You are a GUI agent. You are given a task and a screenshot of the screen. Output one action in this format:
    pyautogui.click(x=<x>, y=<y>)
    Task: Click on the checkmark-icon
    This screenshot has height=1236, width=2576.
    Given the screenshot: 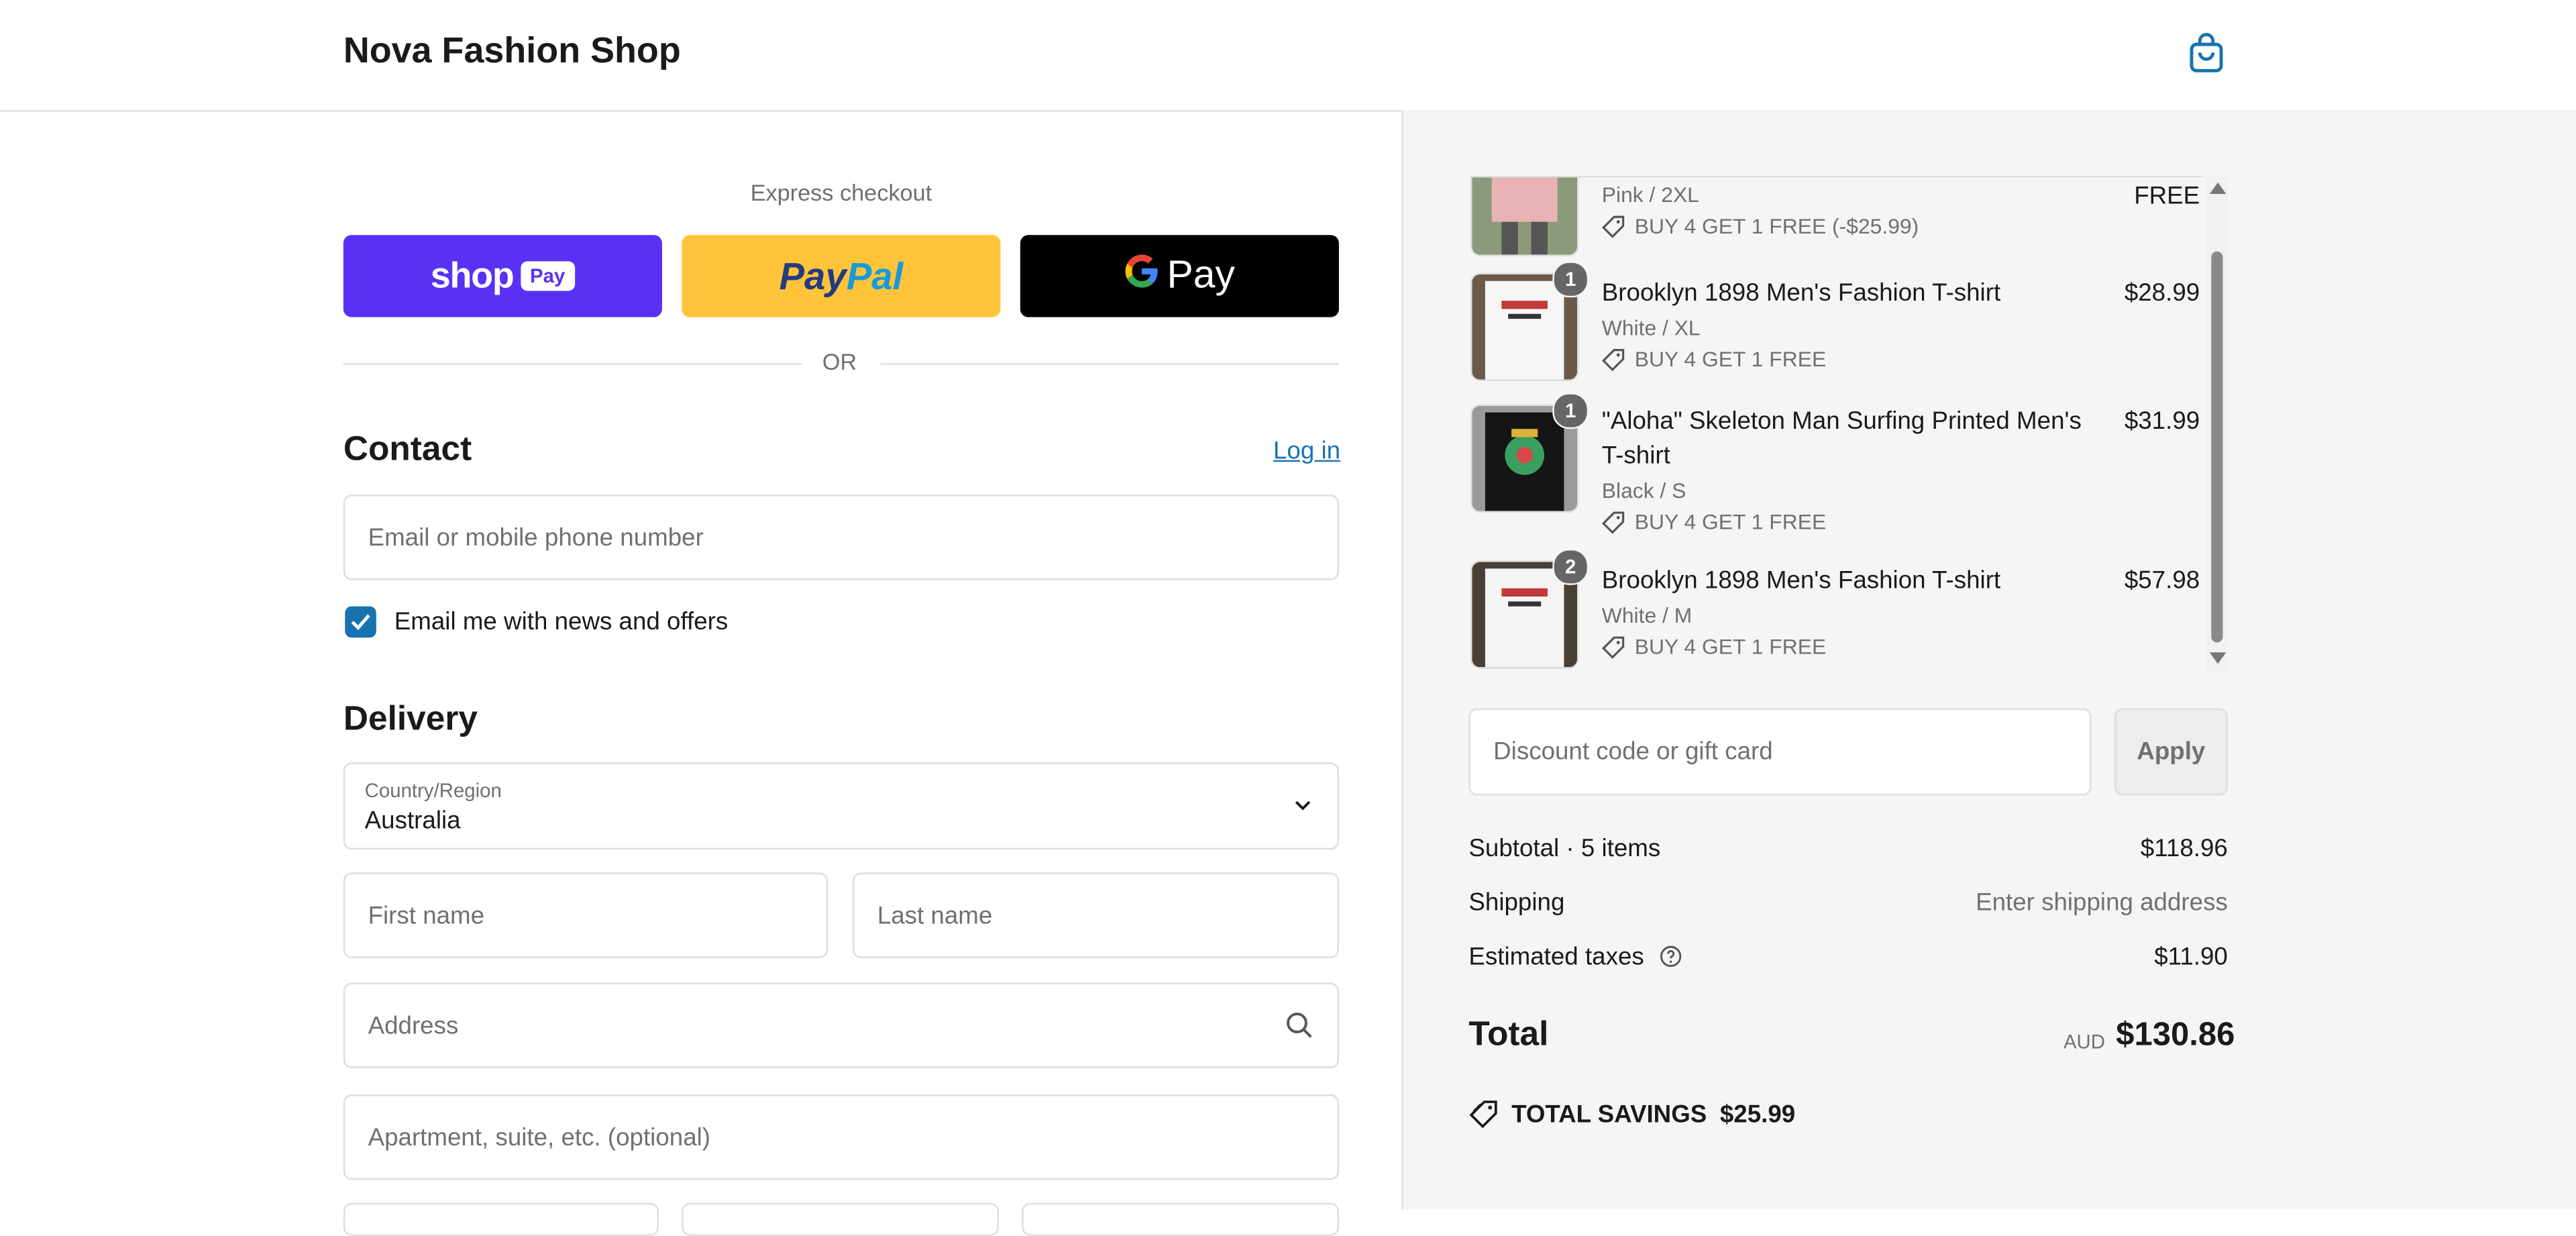 What is the action you would take?
    pyautogui.click(x=360, y=622)
    